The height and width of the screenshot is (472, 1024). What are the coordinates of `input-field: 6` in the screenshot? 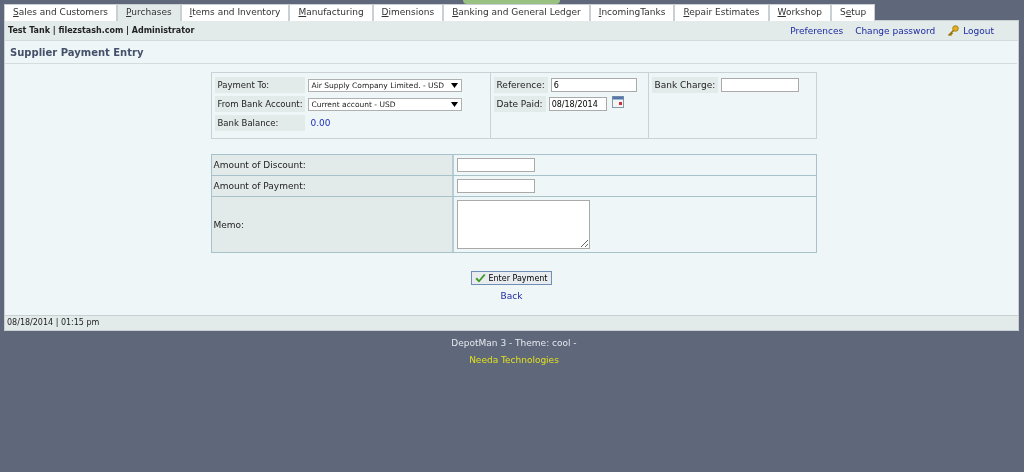 It's located at (593, 85).